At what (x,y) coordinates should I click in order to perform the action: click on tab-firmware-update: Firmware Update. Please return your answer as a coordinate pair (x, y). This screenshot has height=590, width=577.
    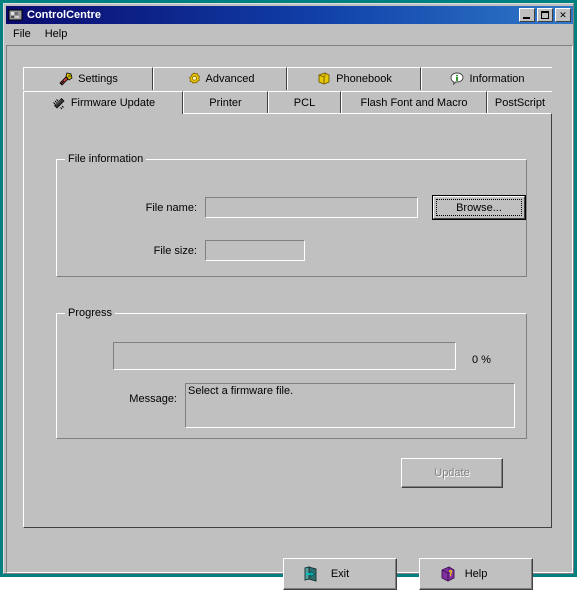
    Looking at the image, I should click on (103, 102).